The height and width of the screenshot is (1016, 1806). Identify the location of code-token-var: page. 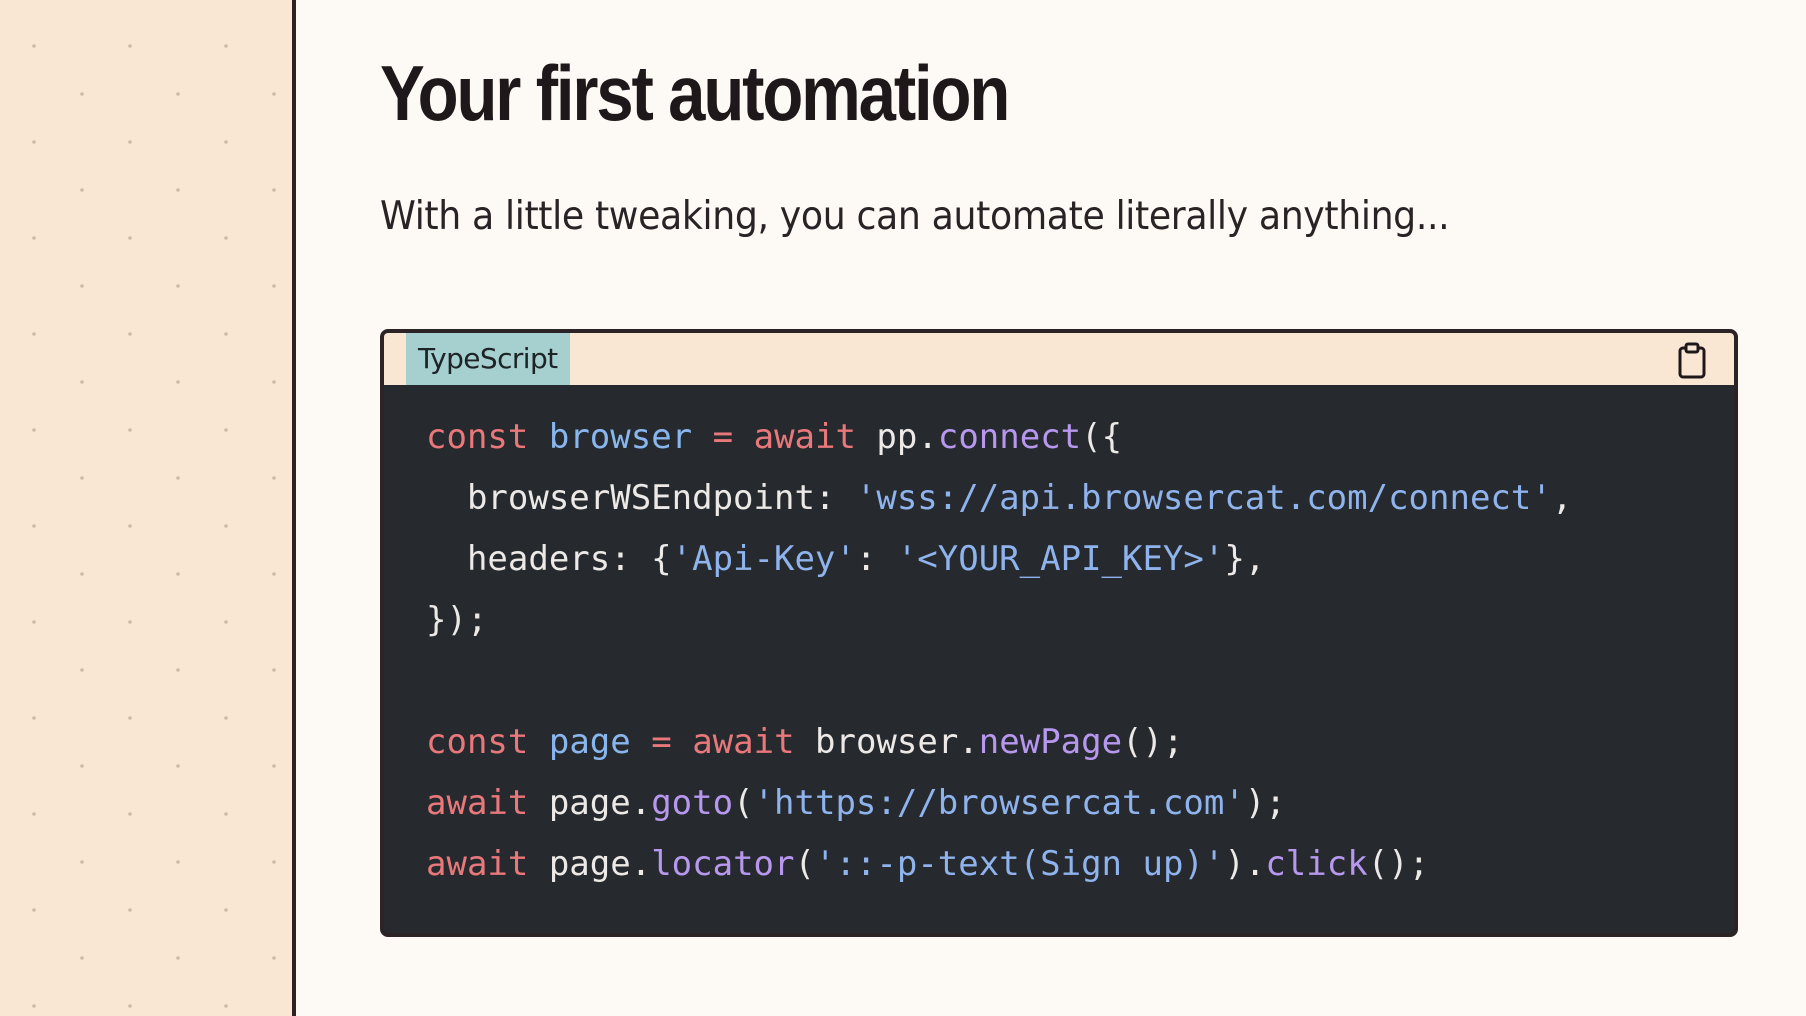
(589, 742).